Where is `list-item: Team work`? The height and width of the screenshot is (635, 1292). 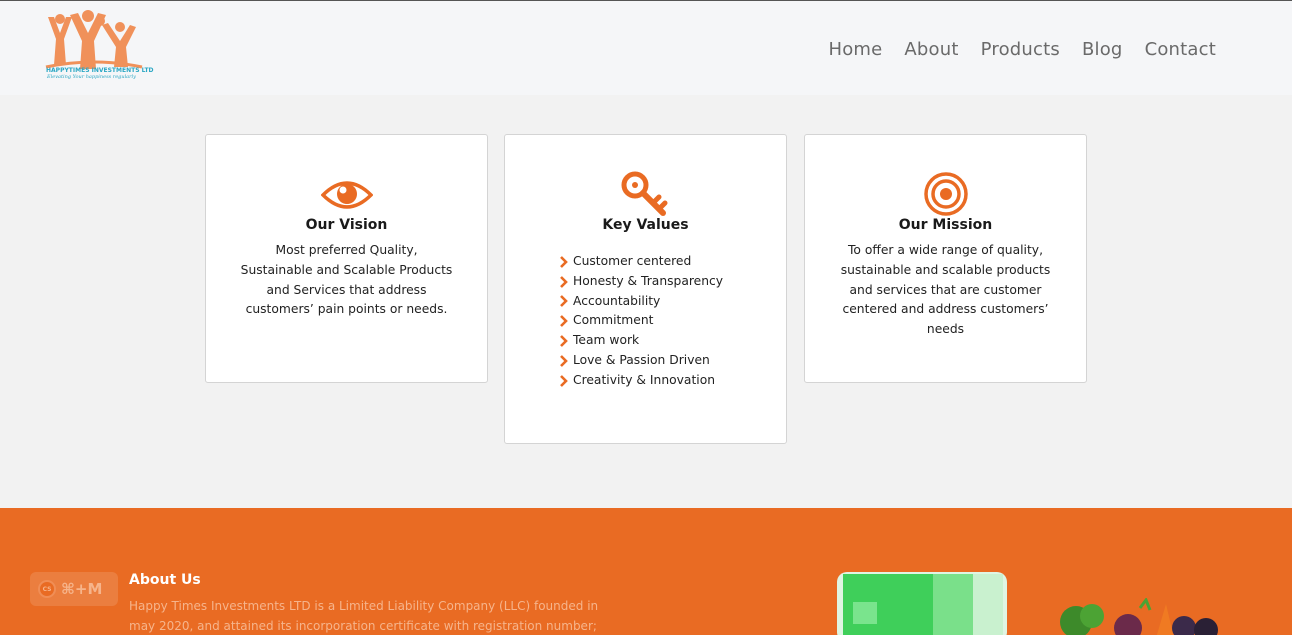
list-item: Team work is located at coordinates (641, 341).